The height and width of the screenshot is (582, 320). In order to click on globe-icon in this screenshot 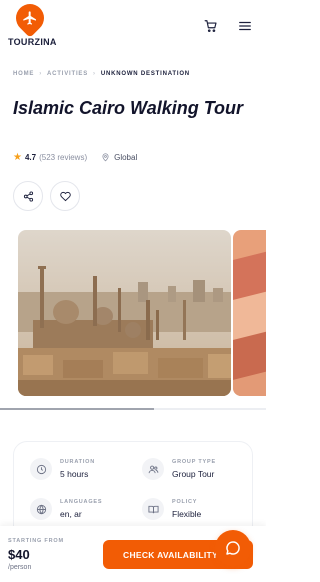, I will do `click(41, 509)`.